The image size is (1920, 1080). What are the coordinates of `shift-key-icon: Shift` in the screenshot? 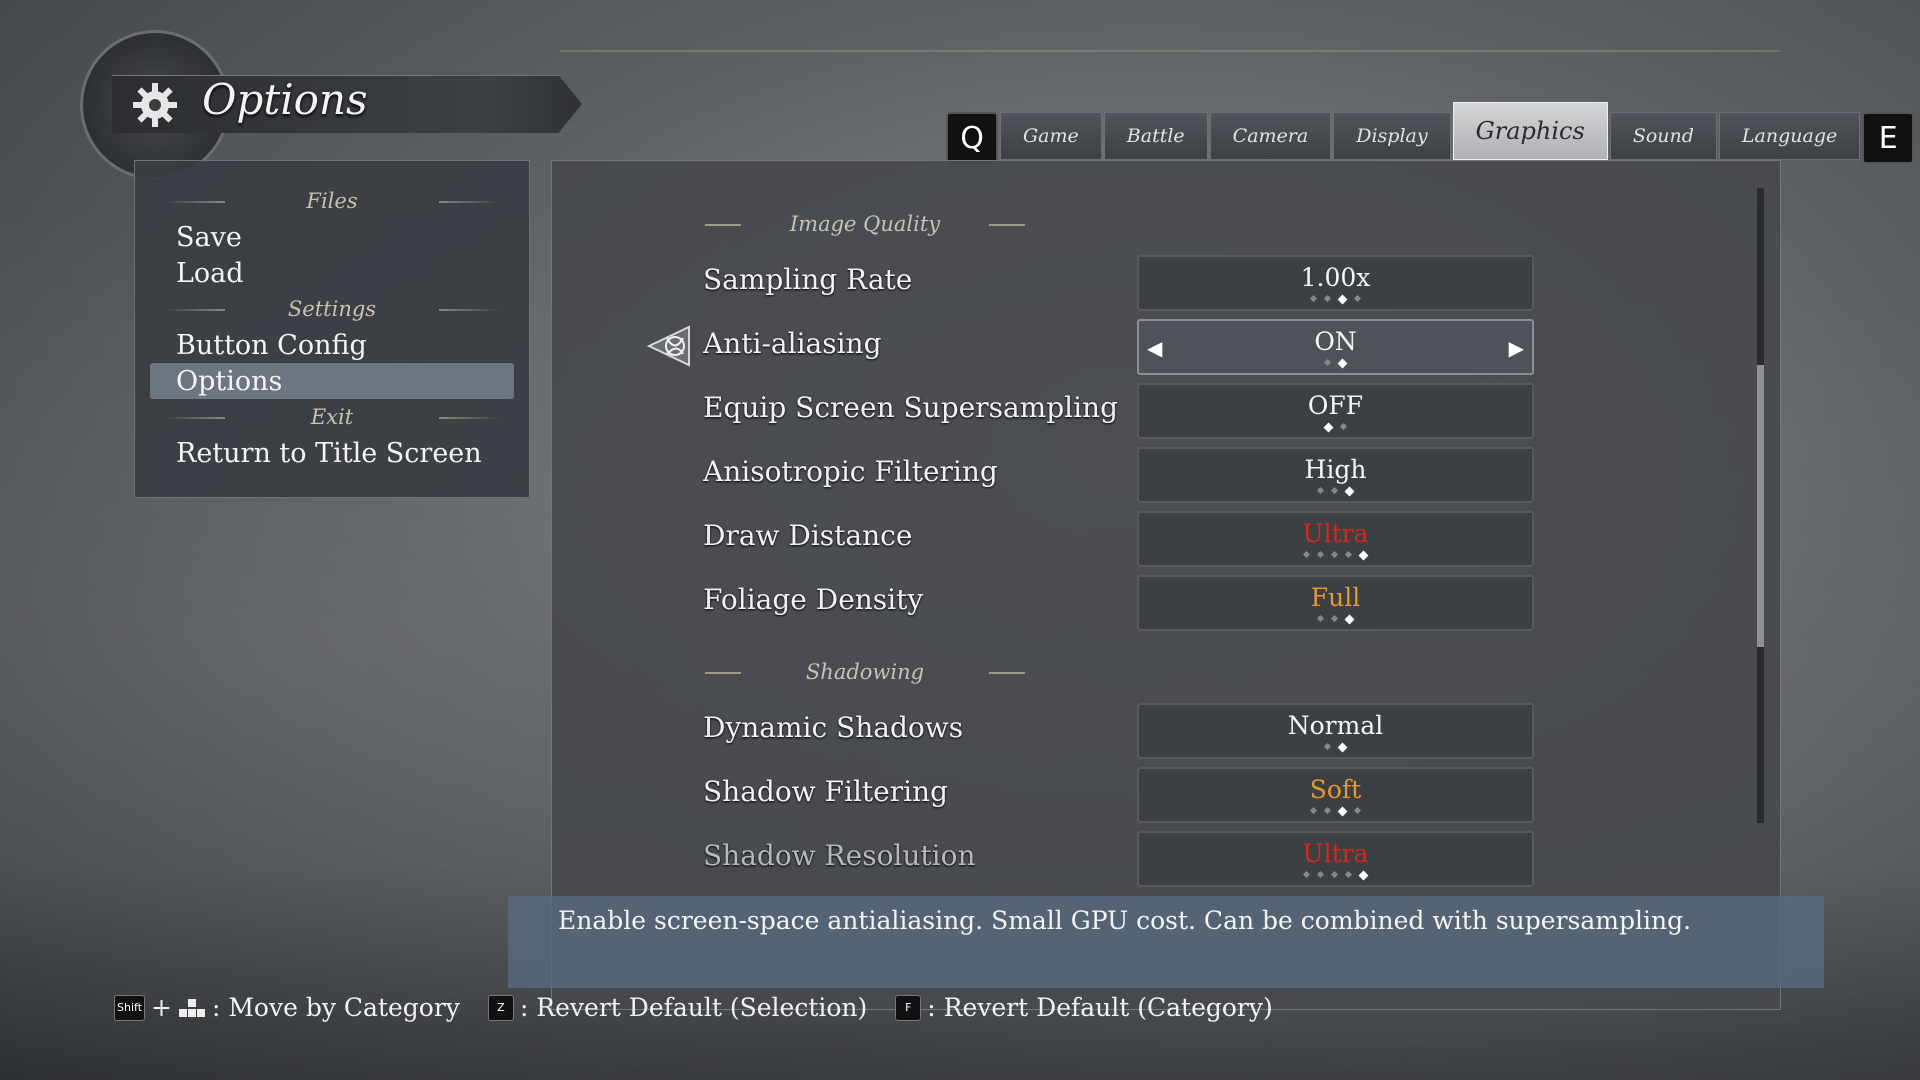 It's located at (130, 1007).